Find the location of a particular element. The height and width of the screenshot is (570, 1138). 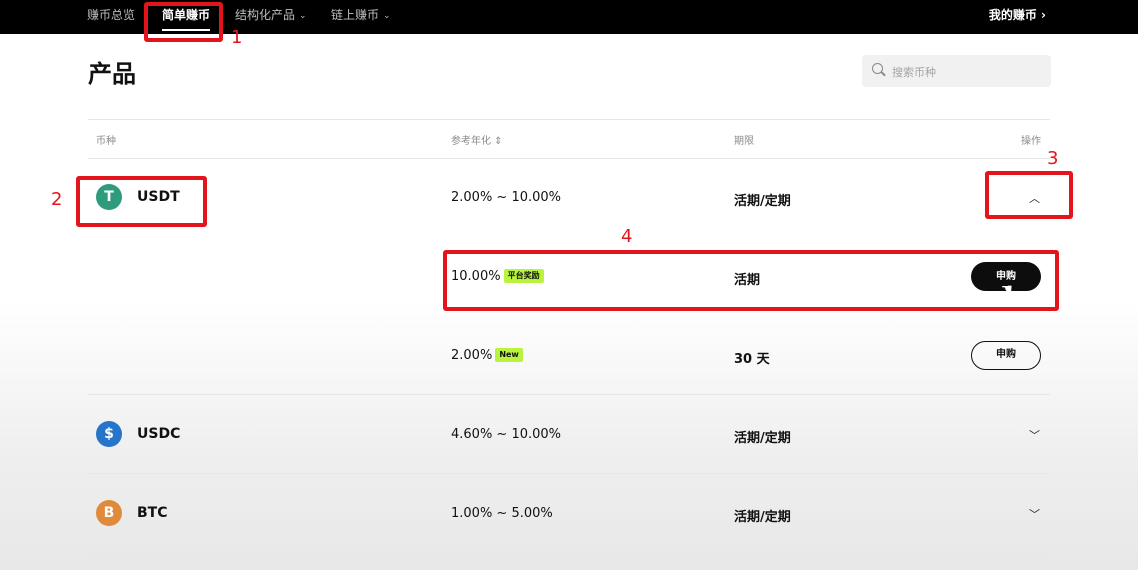

nav-item-onchain-label: 链上赚币 is located at coordinates (355, 15).